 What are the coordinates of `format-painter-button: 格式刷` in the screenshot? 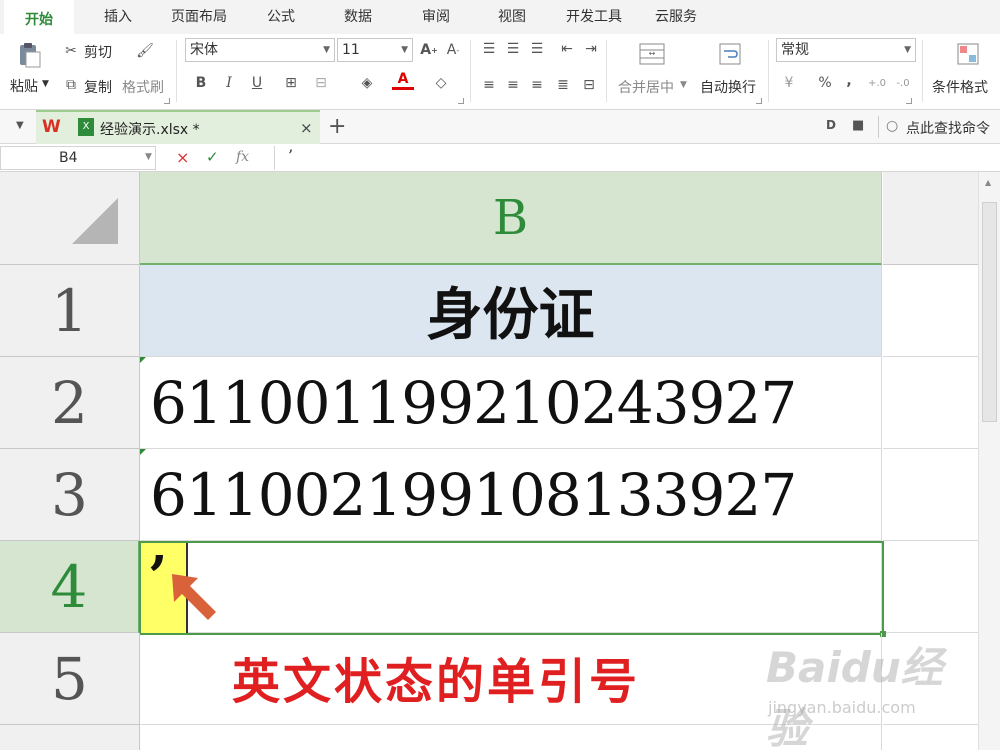 It's located at (143, 87).